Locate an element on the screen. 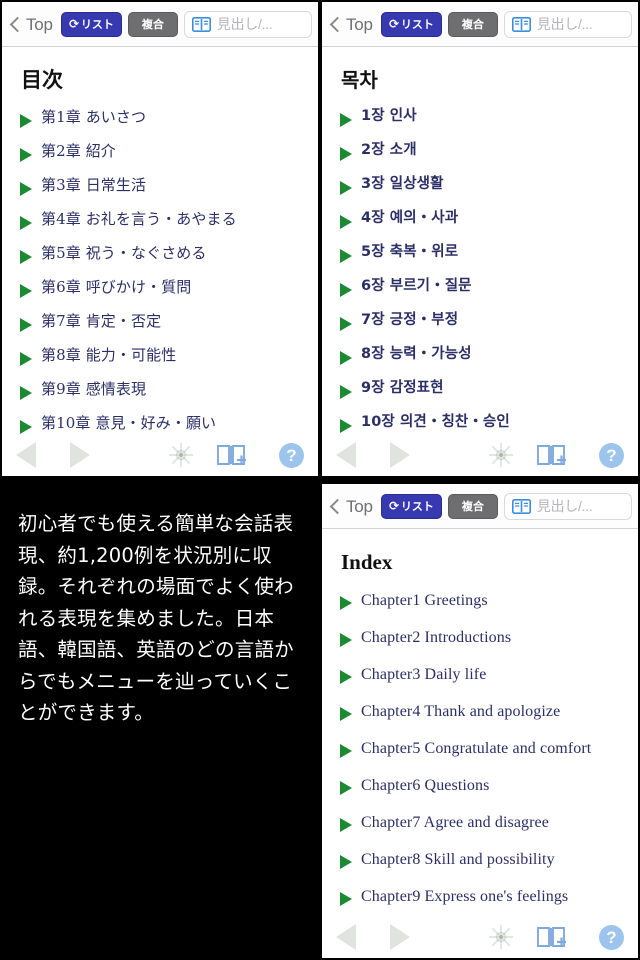  list-item: 第1章 あいさつ is located at coordinates (160, 125).